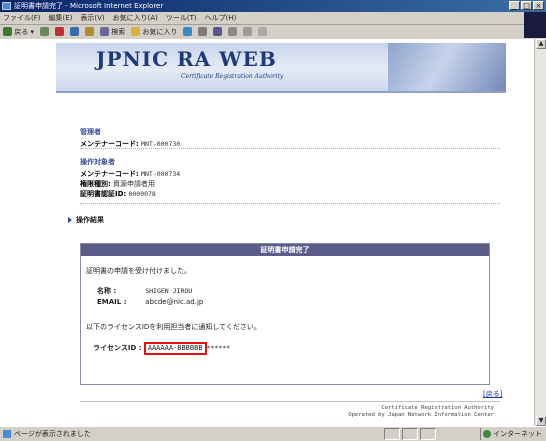 The width and height of the screenshot is (546, 441). I want to click on status-cells, so click(410, 434).